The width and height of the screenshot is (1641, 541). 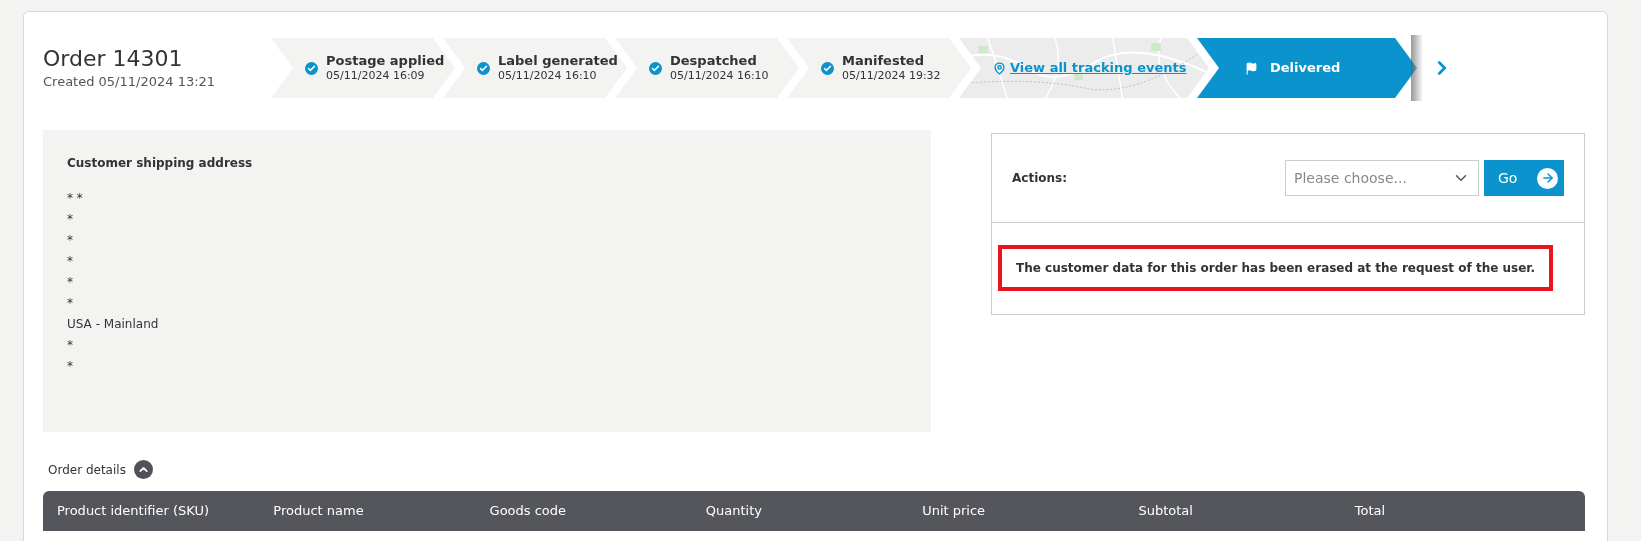 What do you see at coordinates (558, 61) in the screenshot?
I see `step-label: Label generated` at bounding box center [558, 61].